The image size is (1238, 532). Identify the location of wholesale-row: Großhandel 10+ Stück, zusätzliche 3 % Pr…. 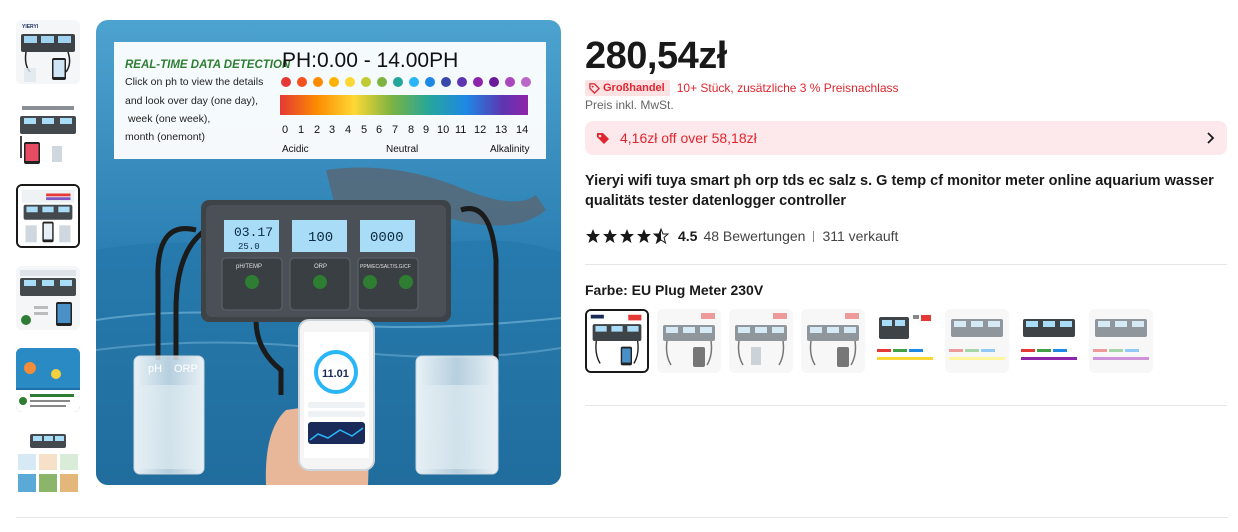
(742, 88).